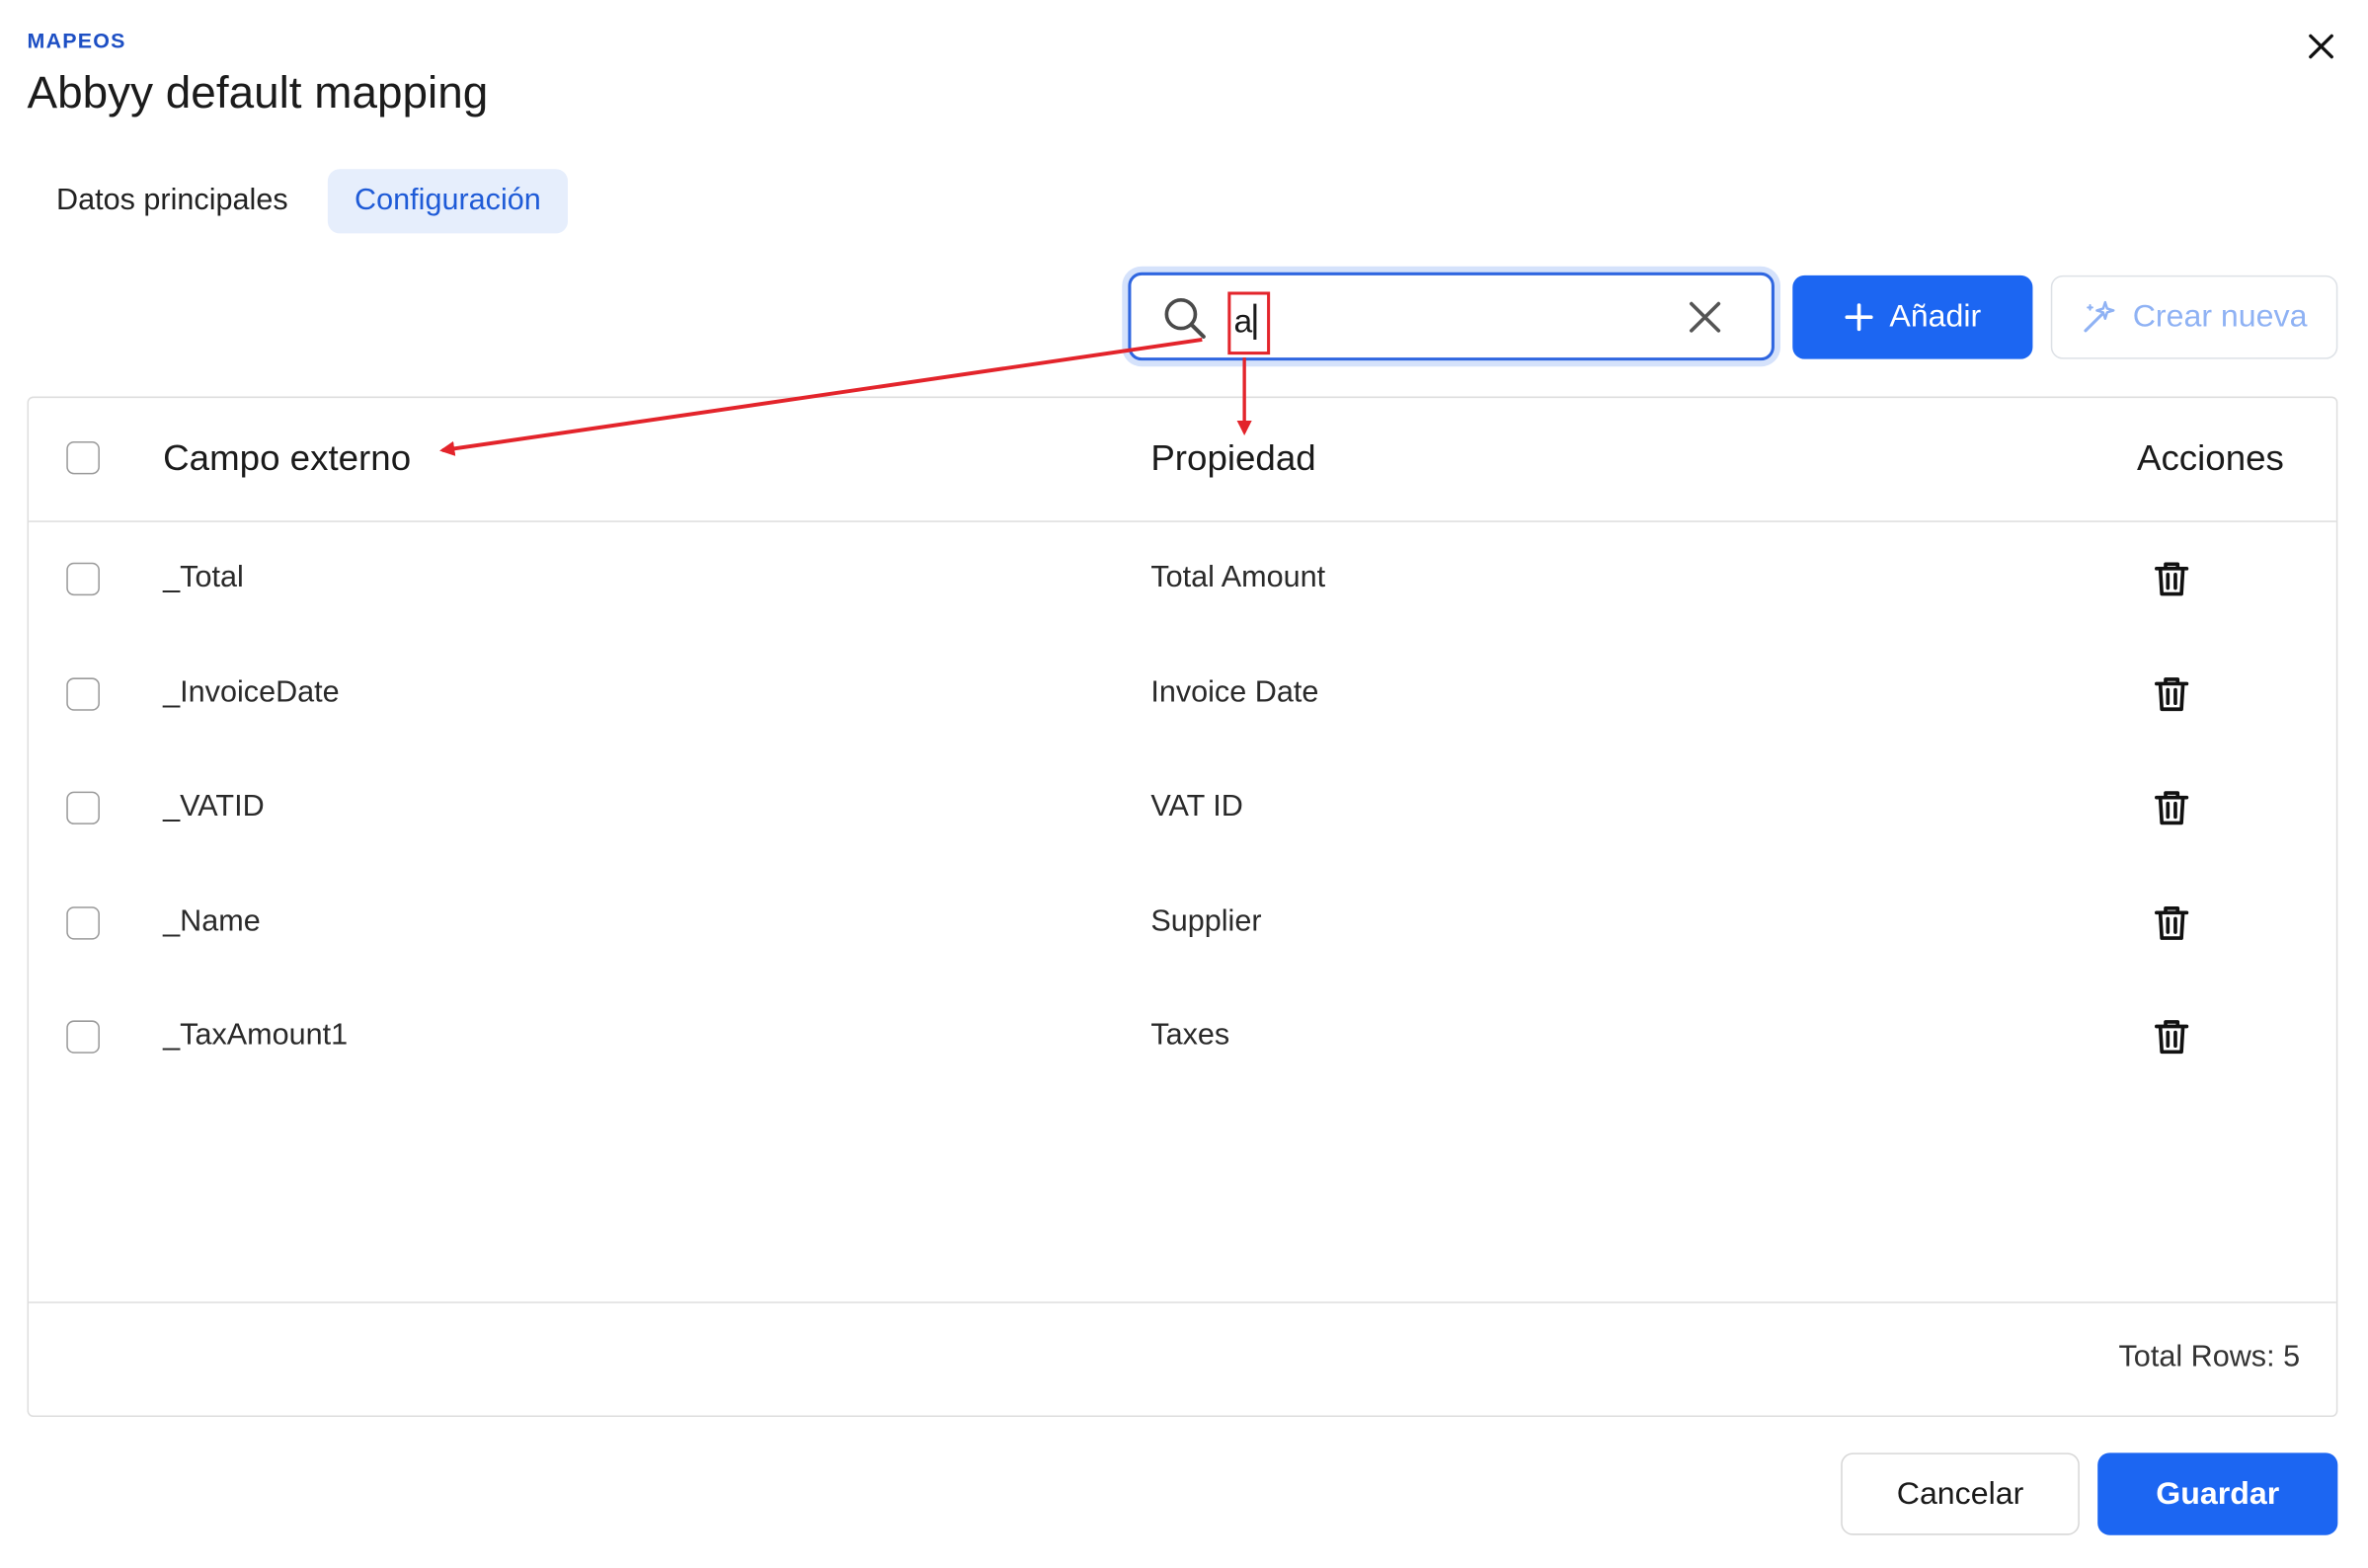 The width and height of the screenshot is (2368, 1568). Describe the element at coordinates (1190, 1035) in the screenshot. I see `property-cell: Taxes` at that location.